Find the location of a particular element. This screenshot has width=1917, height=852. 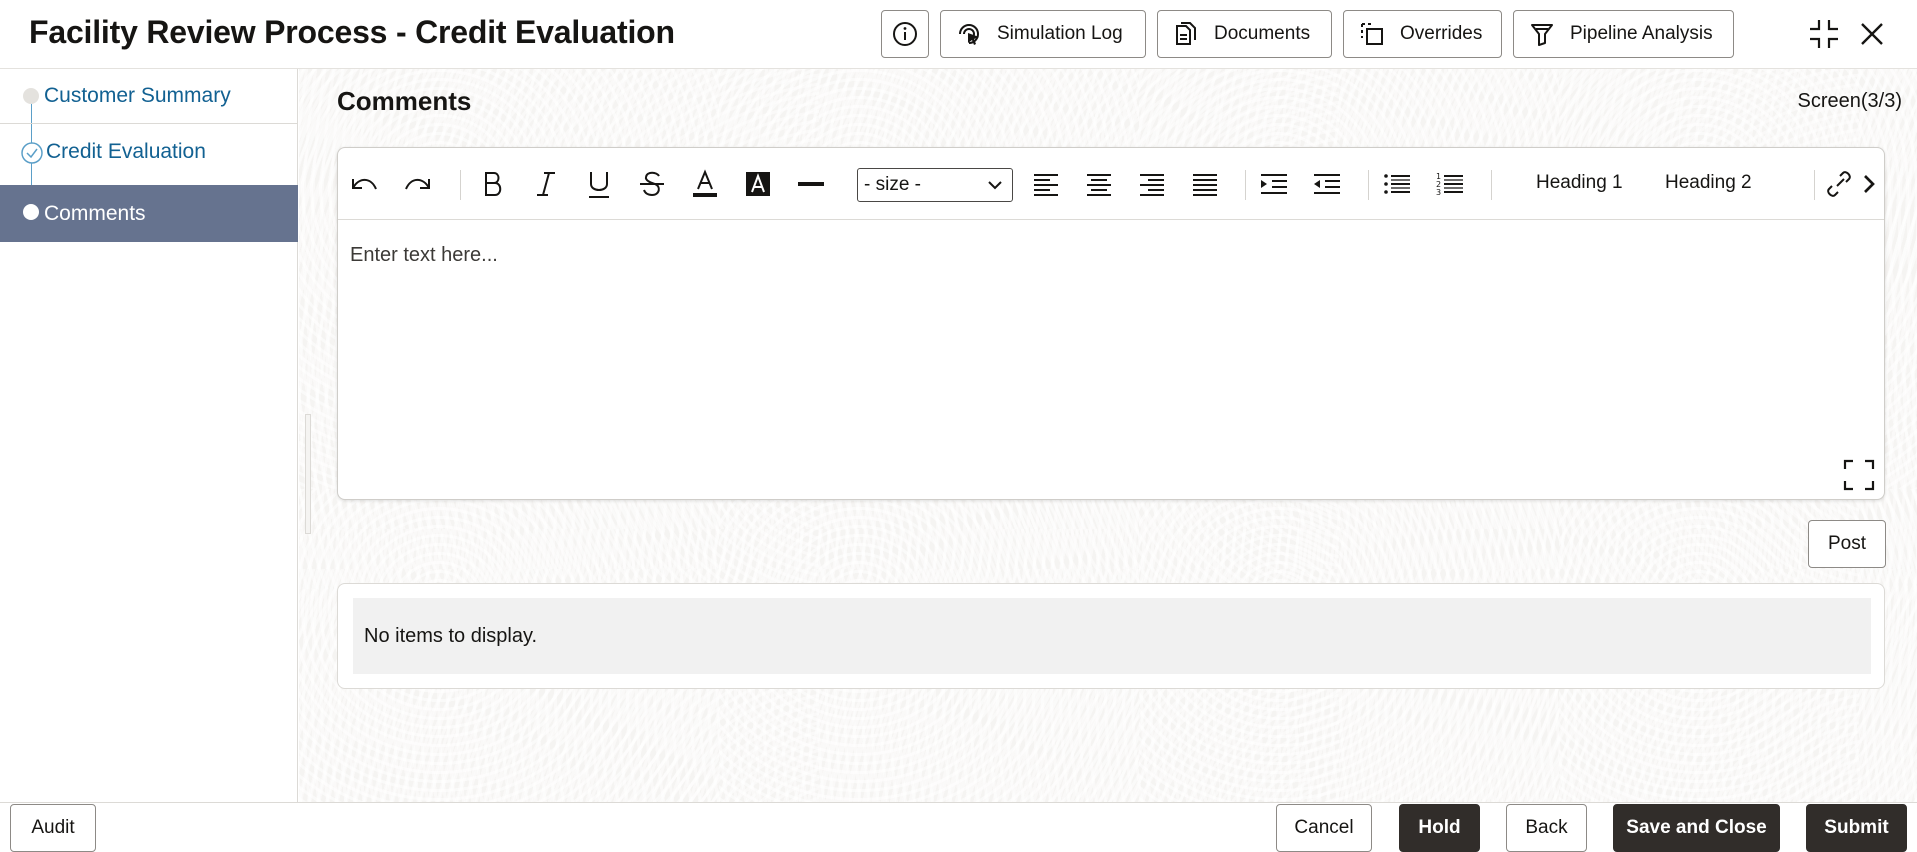

bullet-list-button is located at coordinates (1397, 184).